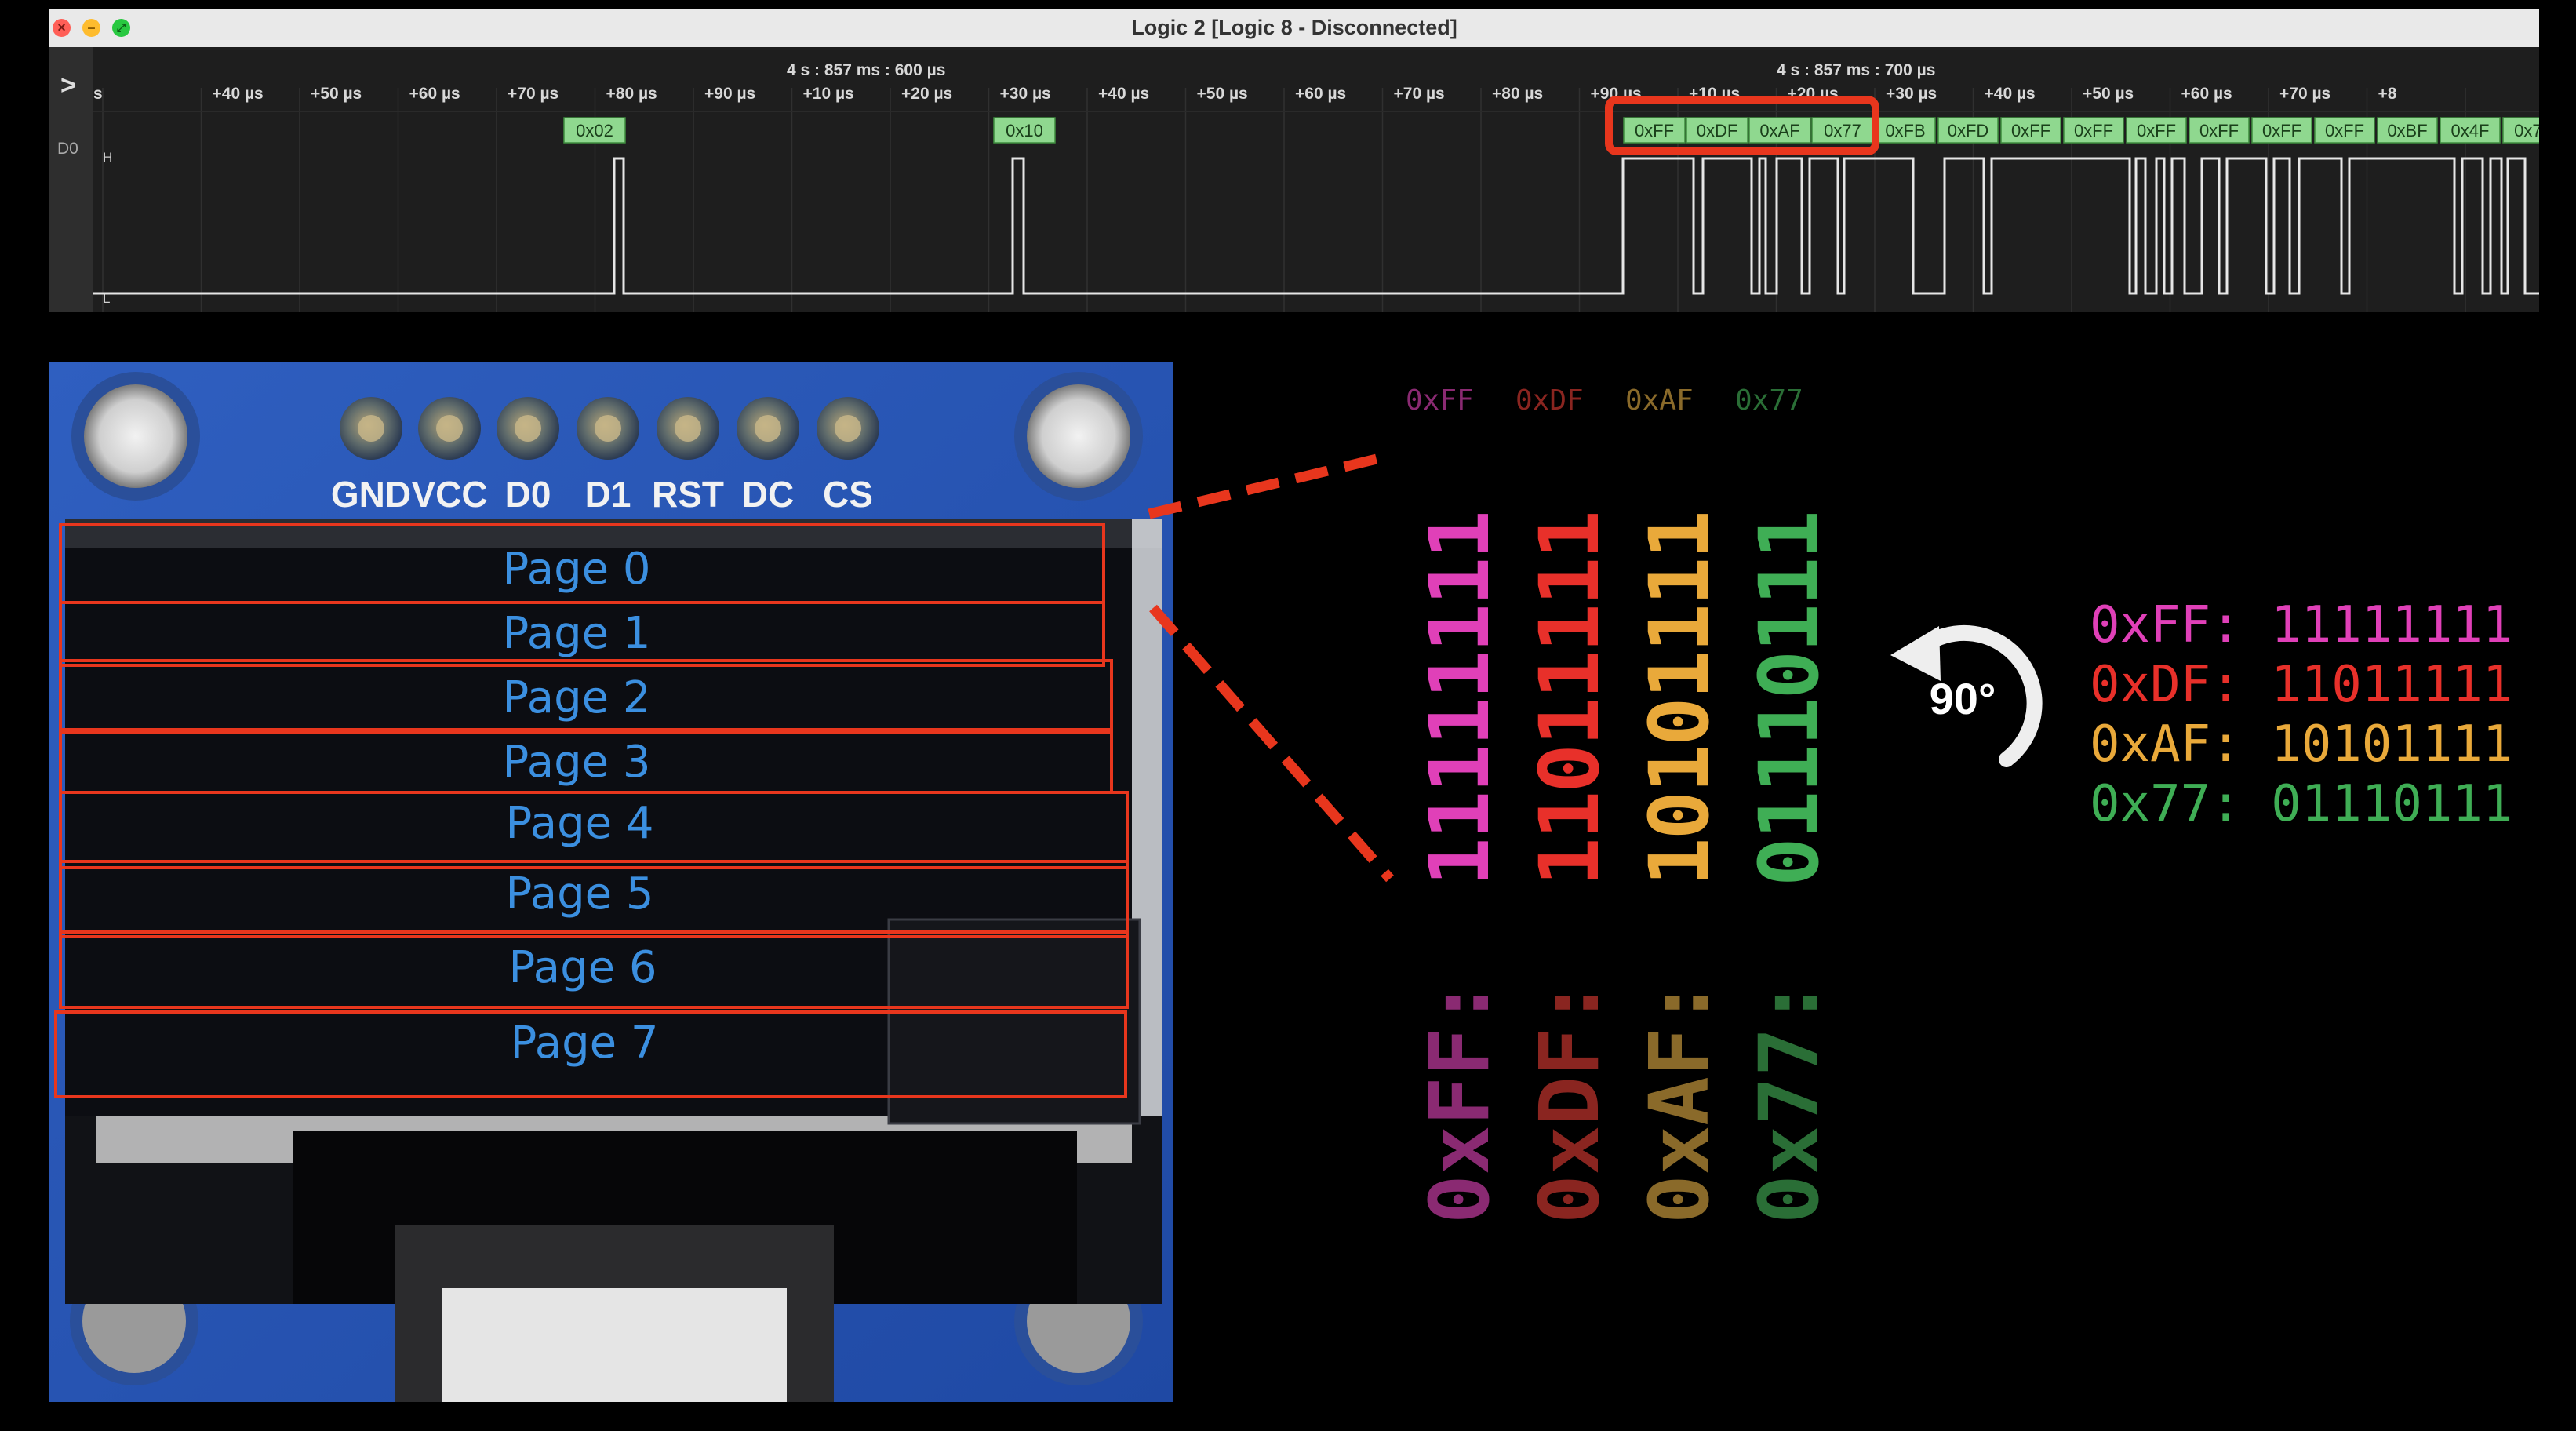  Describe the element at coordinates (1460, 1101) in the screenshot. I see `rotated-hex-0: 0xFF:` at that location.